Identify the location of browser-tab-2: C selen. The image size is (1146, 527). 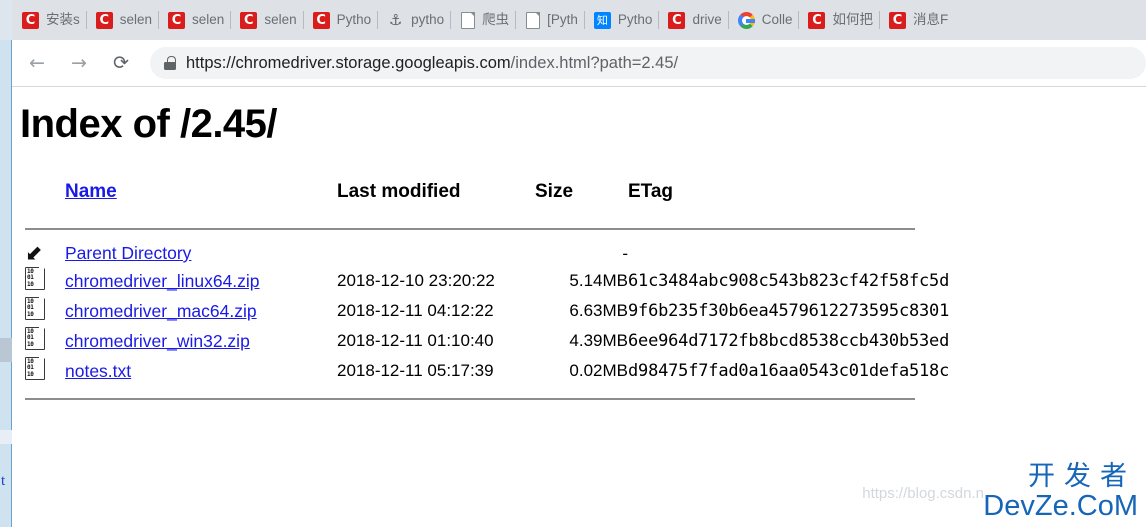
(121, 20).